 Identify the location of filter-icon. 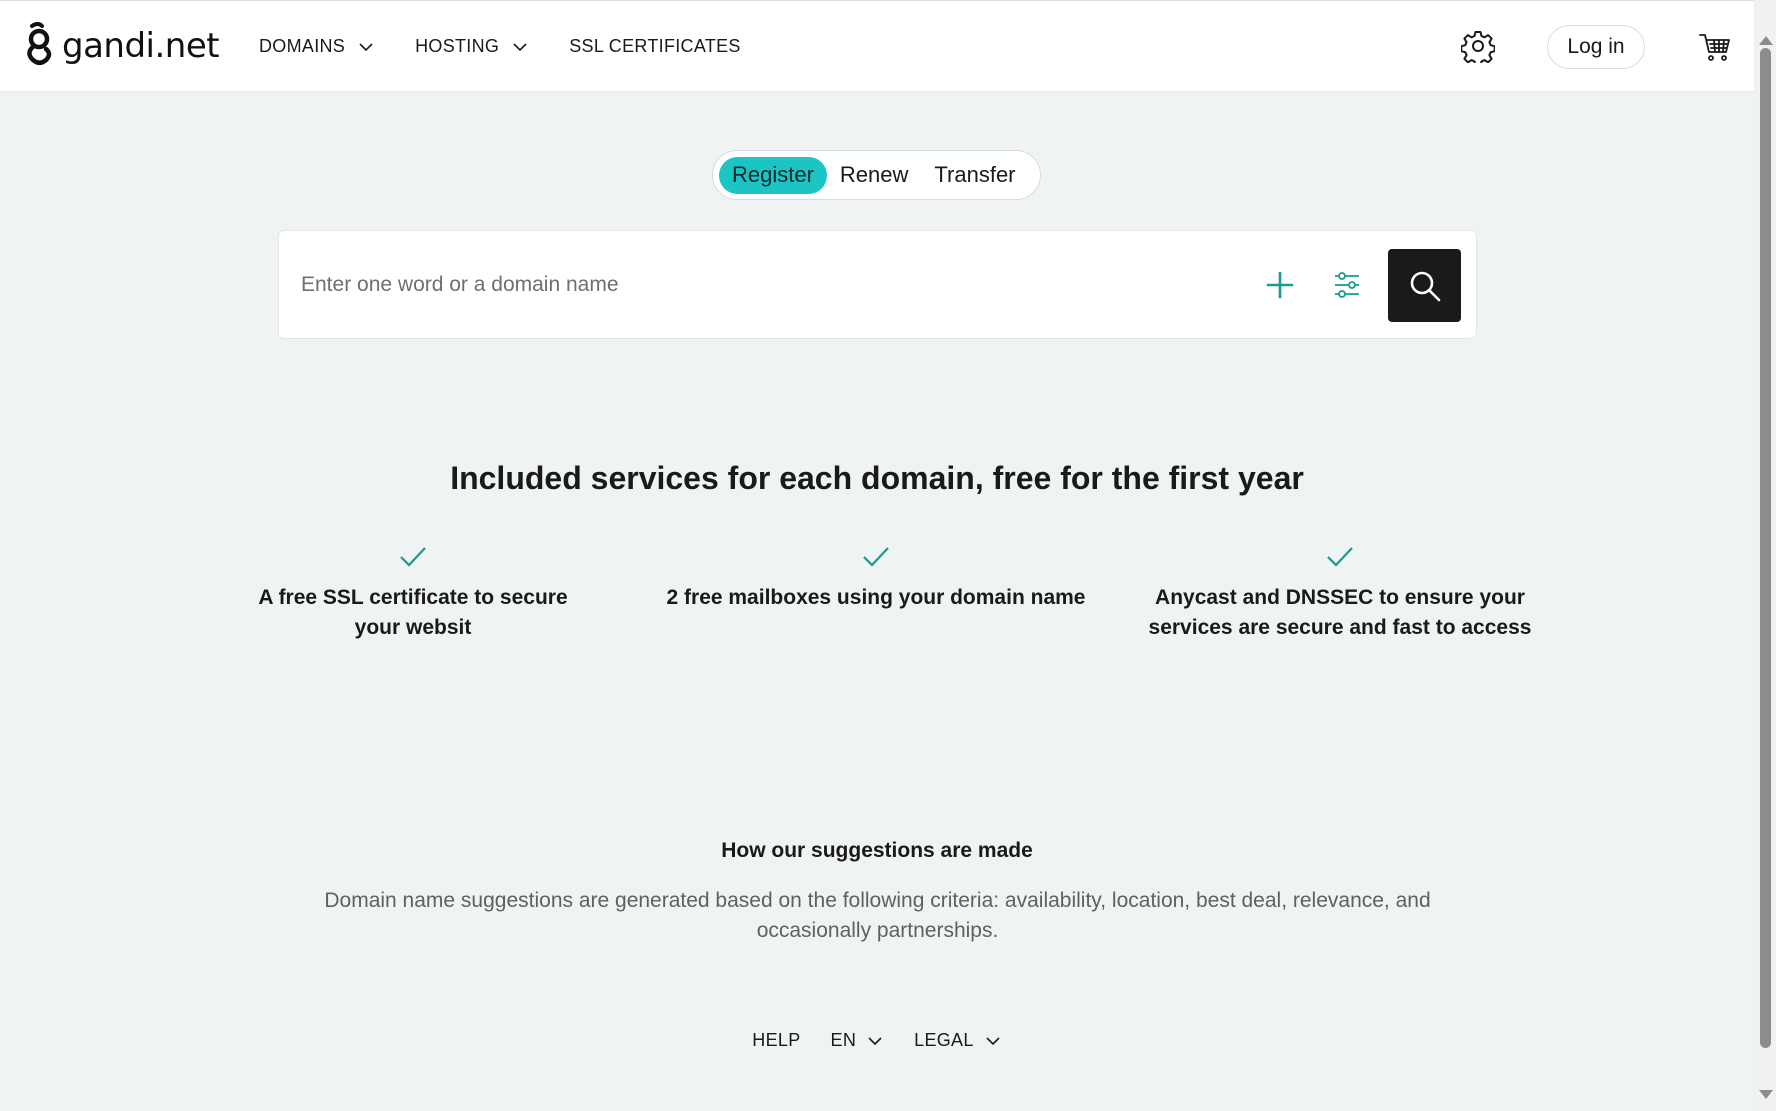
(1347, 285).